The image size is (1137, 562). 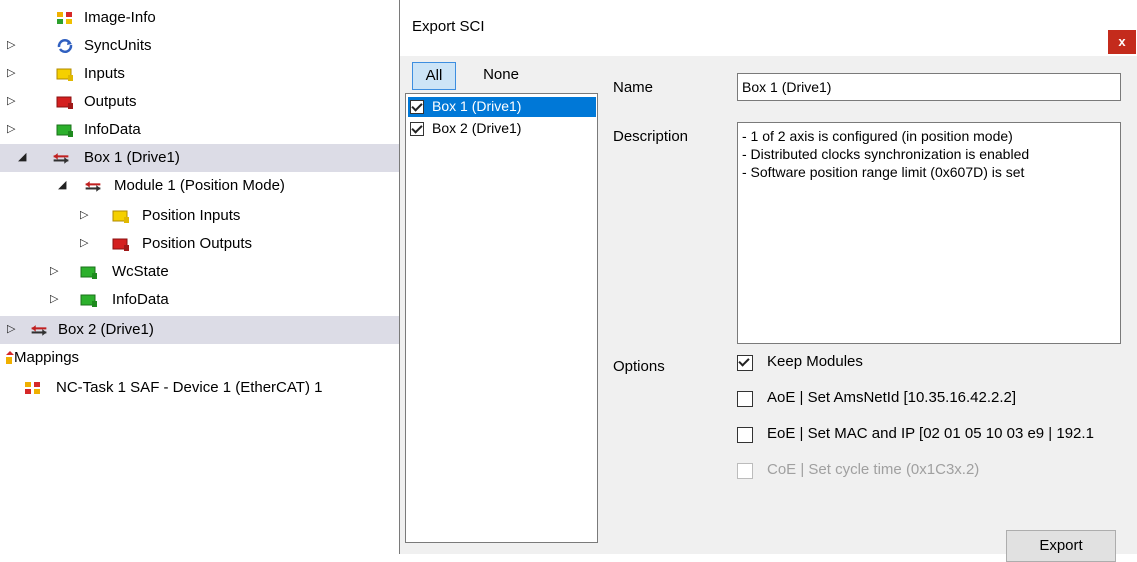 I want to click on tree-item-module1: ◢ Module 1 (Position Mode), so click(x=200, y=186).